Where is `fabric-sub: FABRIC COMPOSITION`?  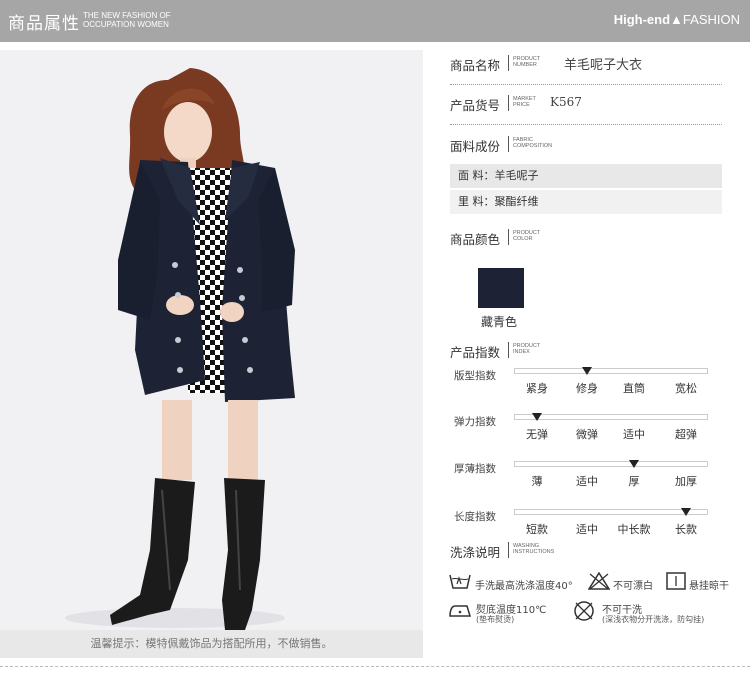 fabric-sub: FABRIC COMPOSITION is located at coordinates (532, 143).